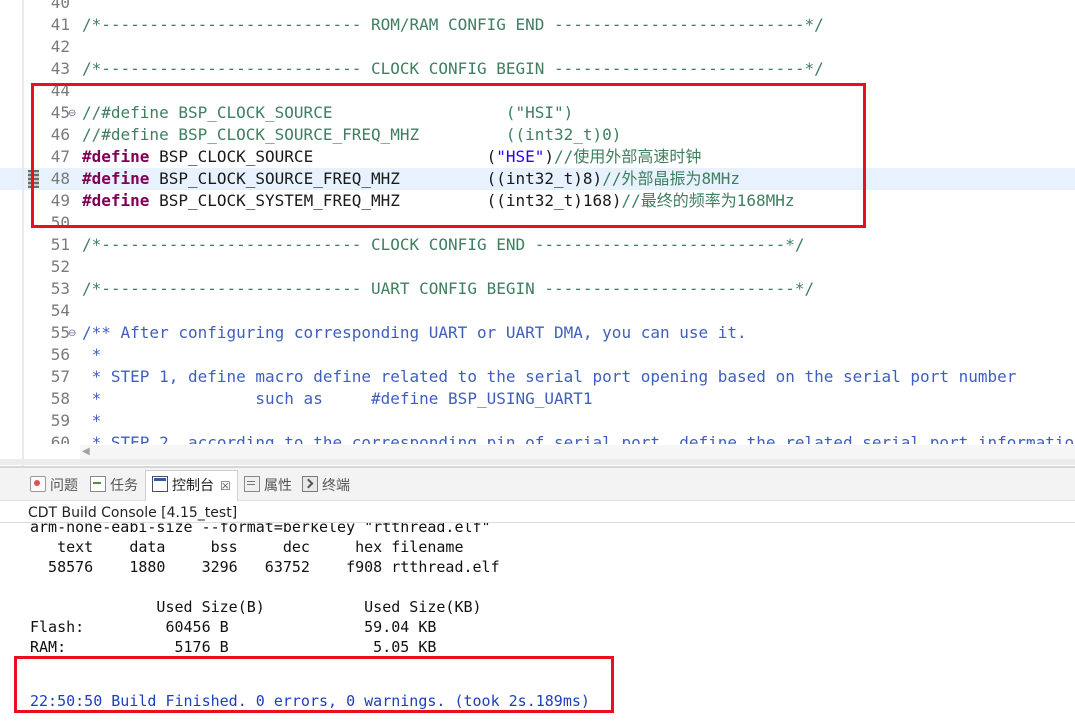 Image resolution: width=1075 pixels, height=726 pixels. I want to click on tab-properties: 属性, so click(268, 486).